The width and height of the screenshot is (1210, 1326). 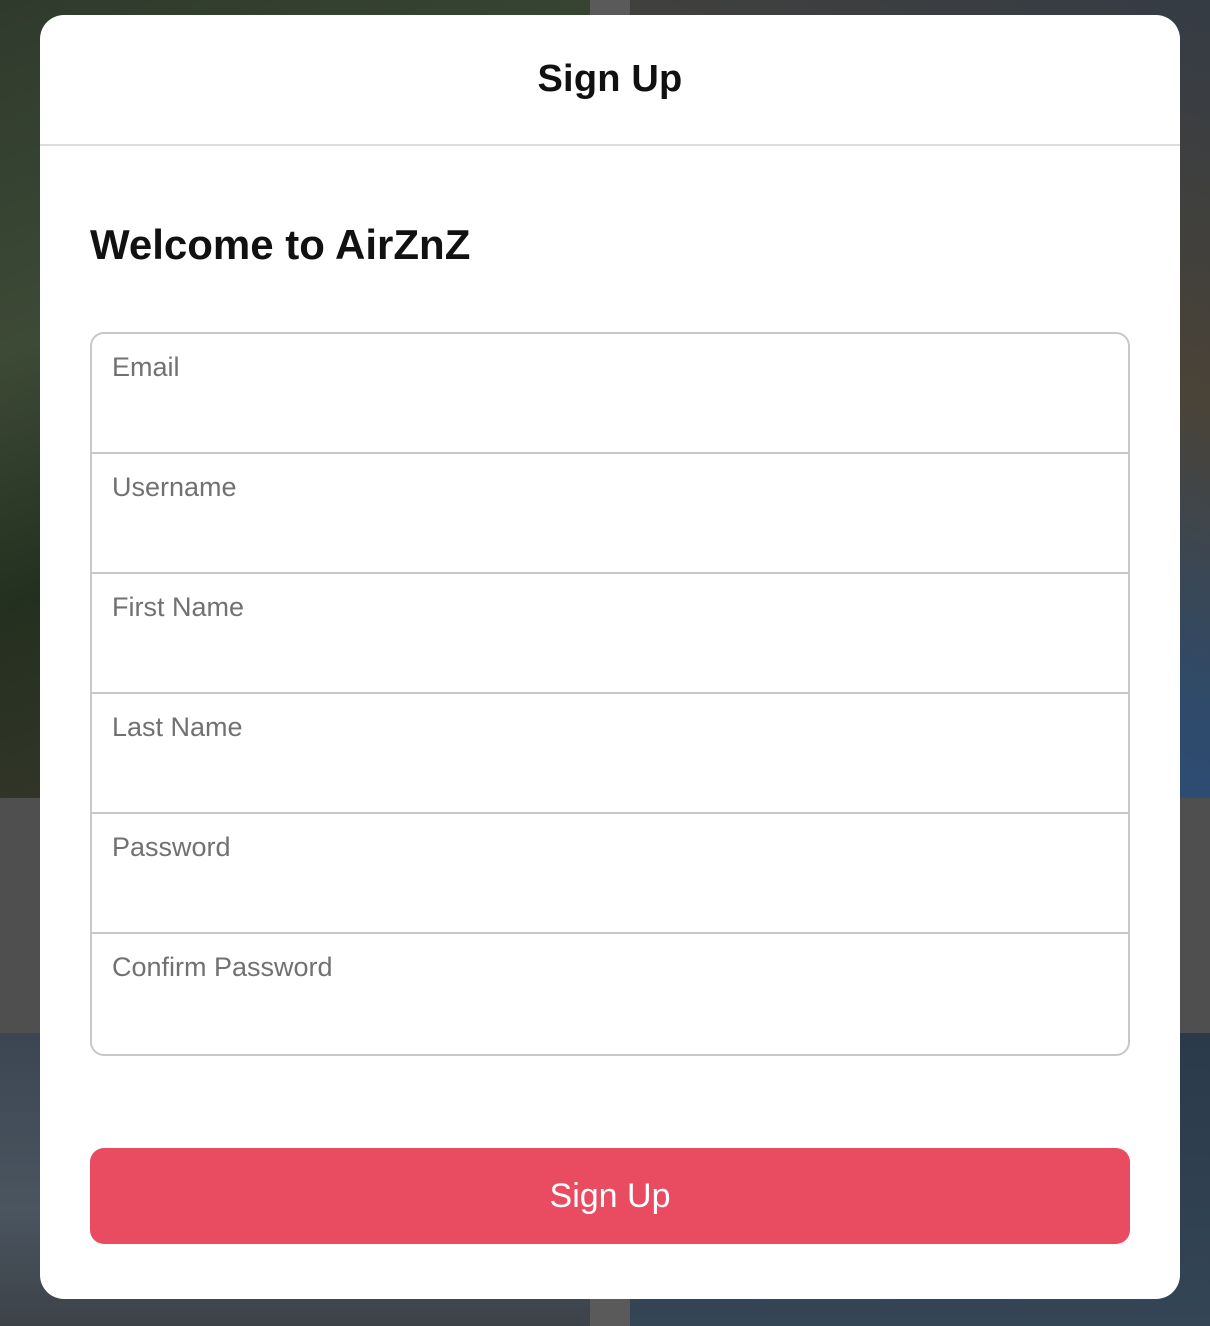 What do you see at coordinates (610, 1019) in the screenshot?
I see `confirm-password-input` at bounding box center [610, 1019].